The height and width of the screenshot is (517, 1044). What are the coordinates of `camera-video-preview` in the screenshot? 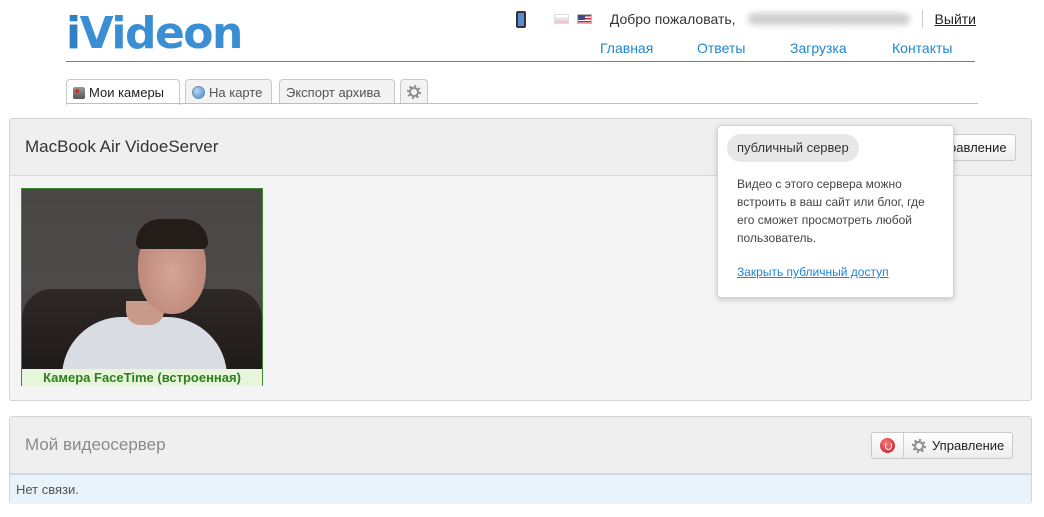 It's located at (142, 279).